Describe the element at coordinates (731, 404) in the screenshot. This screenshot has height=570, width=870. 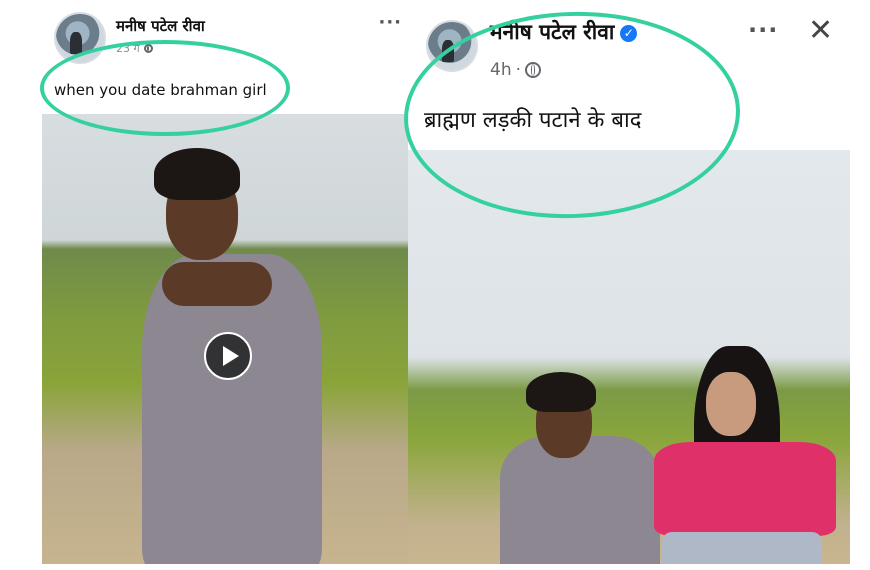
I see `woman-face` at that location.